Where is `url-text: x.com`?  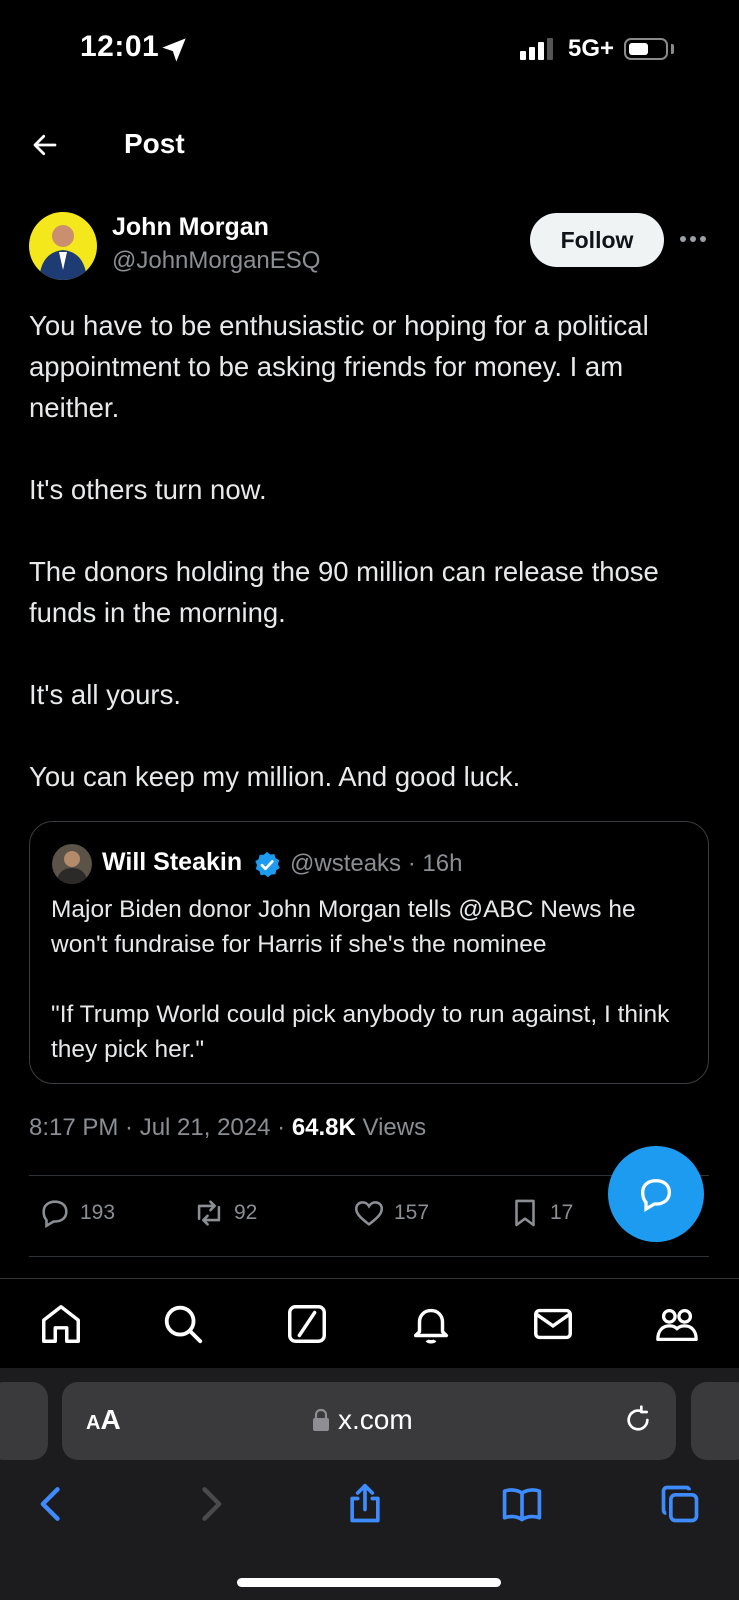
url-text: x.com is located at coordinates (375, 1420).